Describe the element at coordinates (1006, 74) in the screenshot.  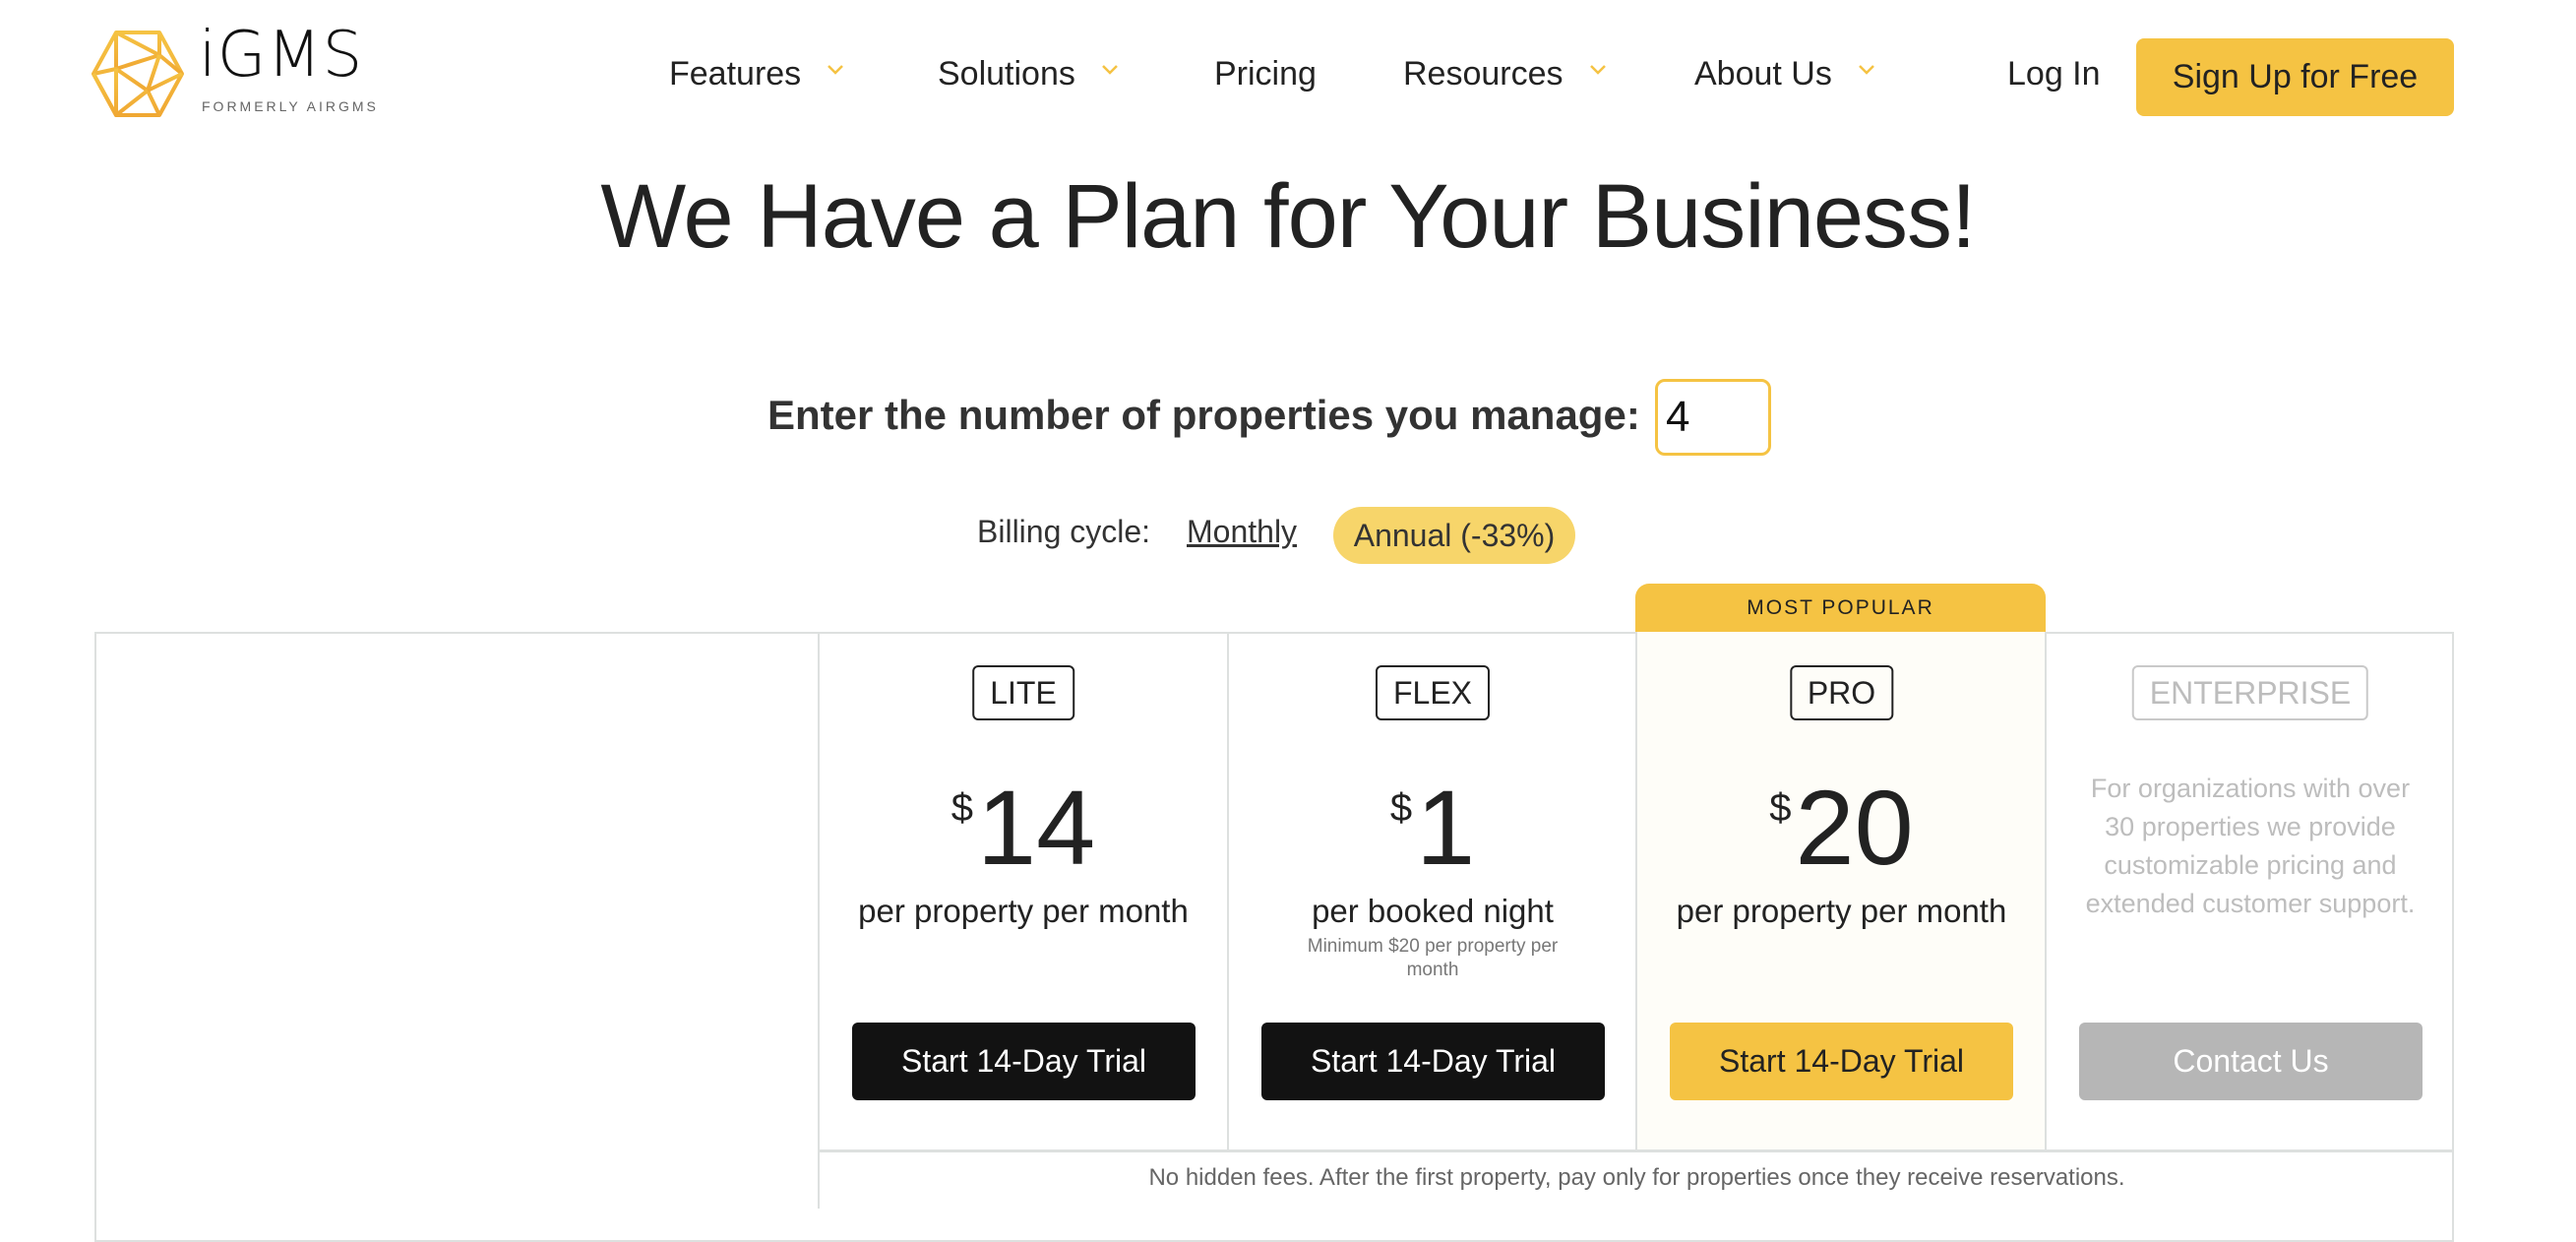
I see `nav-item-label: Solutions` at that location.